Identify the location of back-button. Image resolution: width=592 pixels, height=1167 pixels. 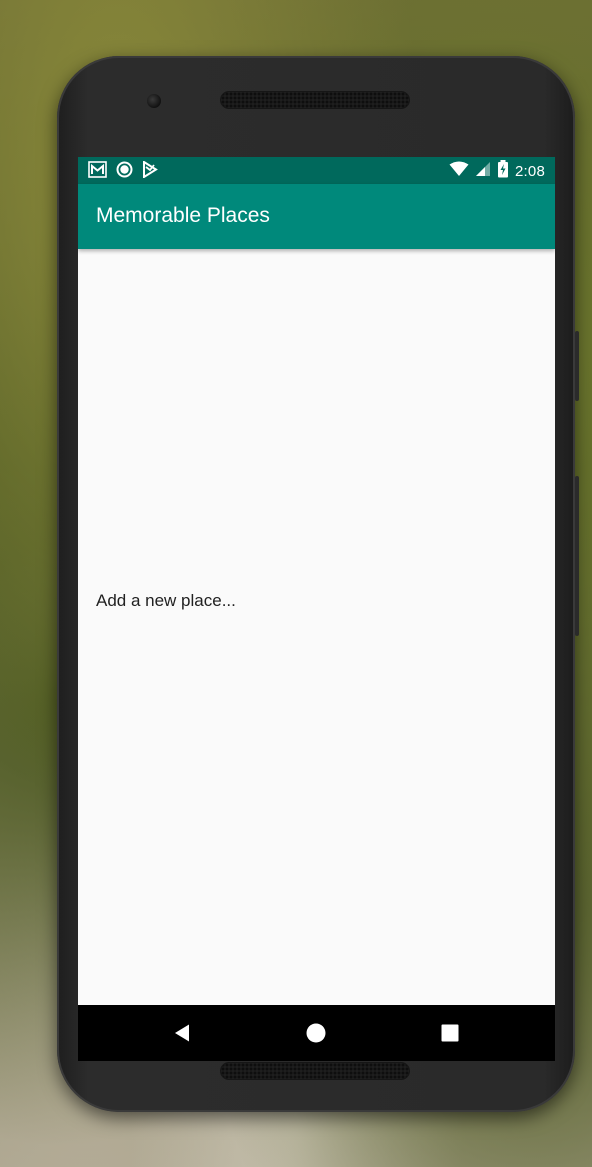
(182, 1033).